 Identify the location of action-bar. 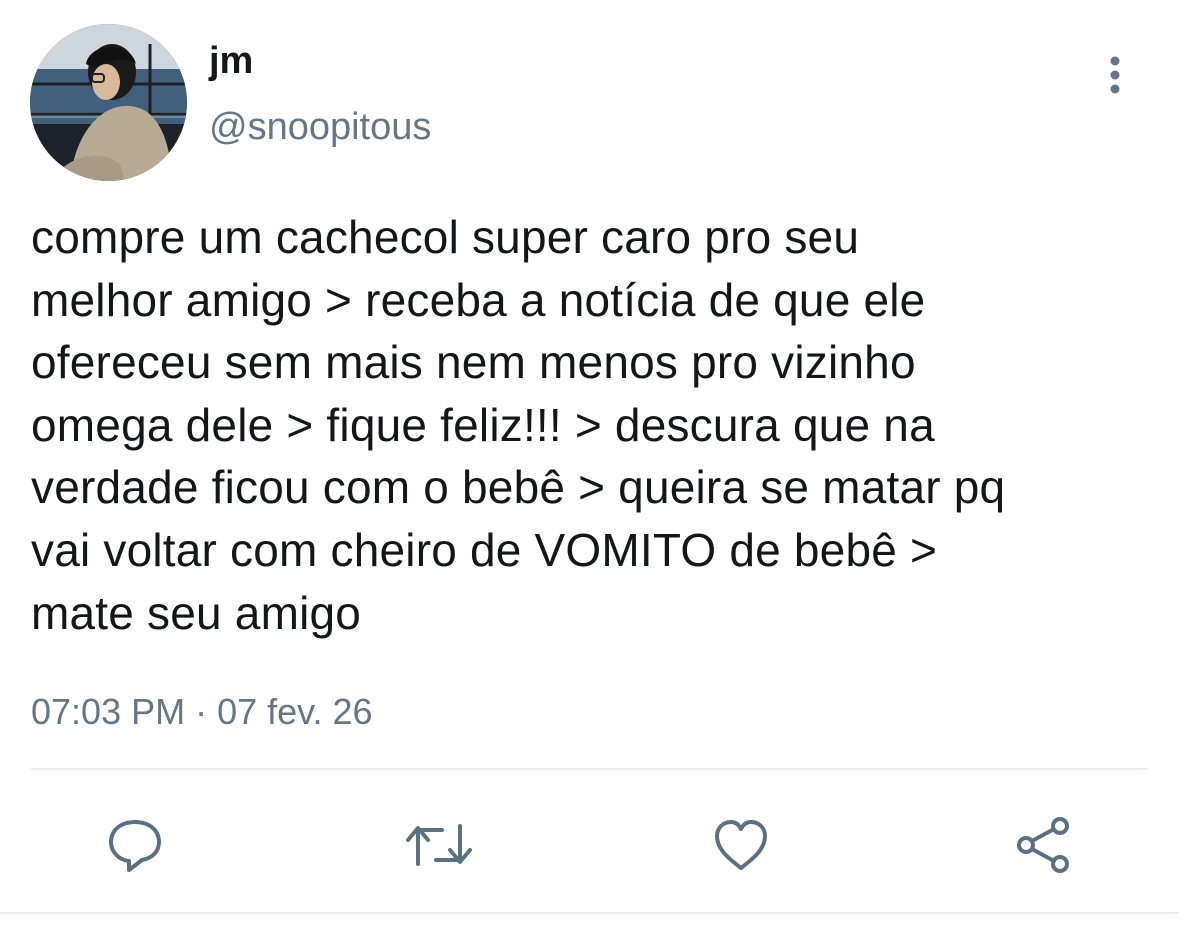
(589, 845).